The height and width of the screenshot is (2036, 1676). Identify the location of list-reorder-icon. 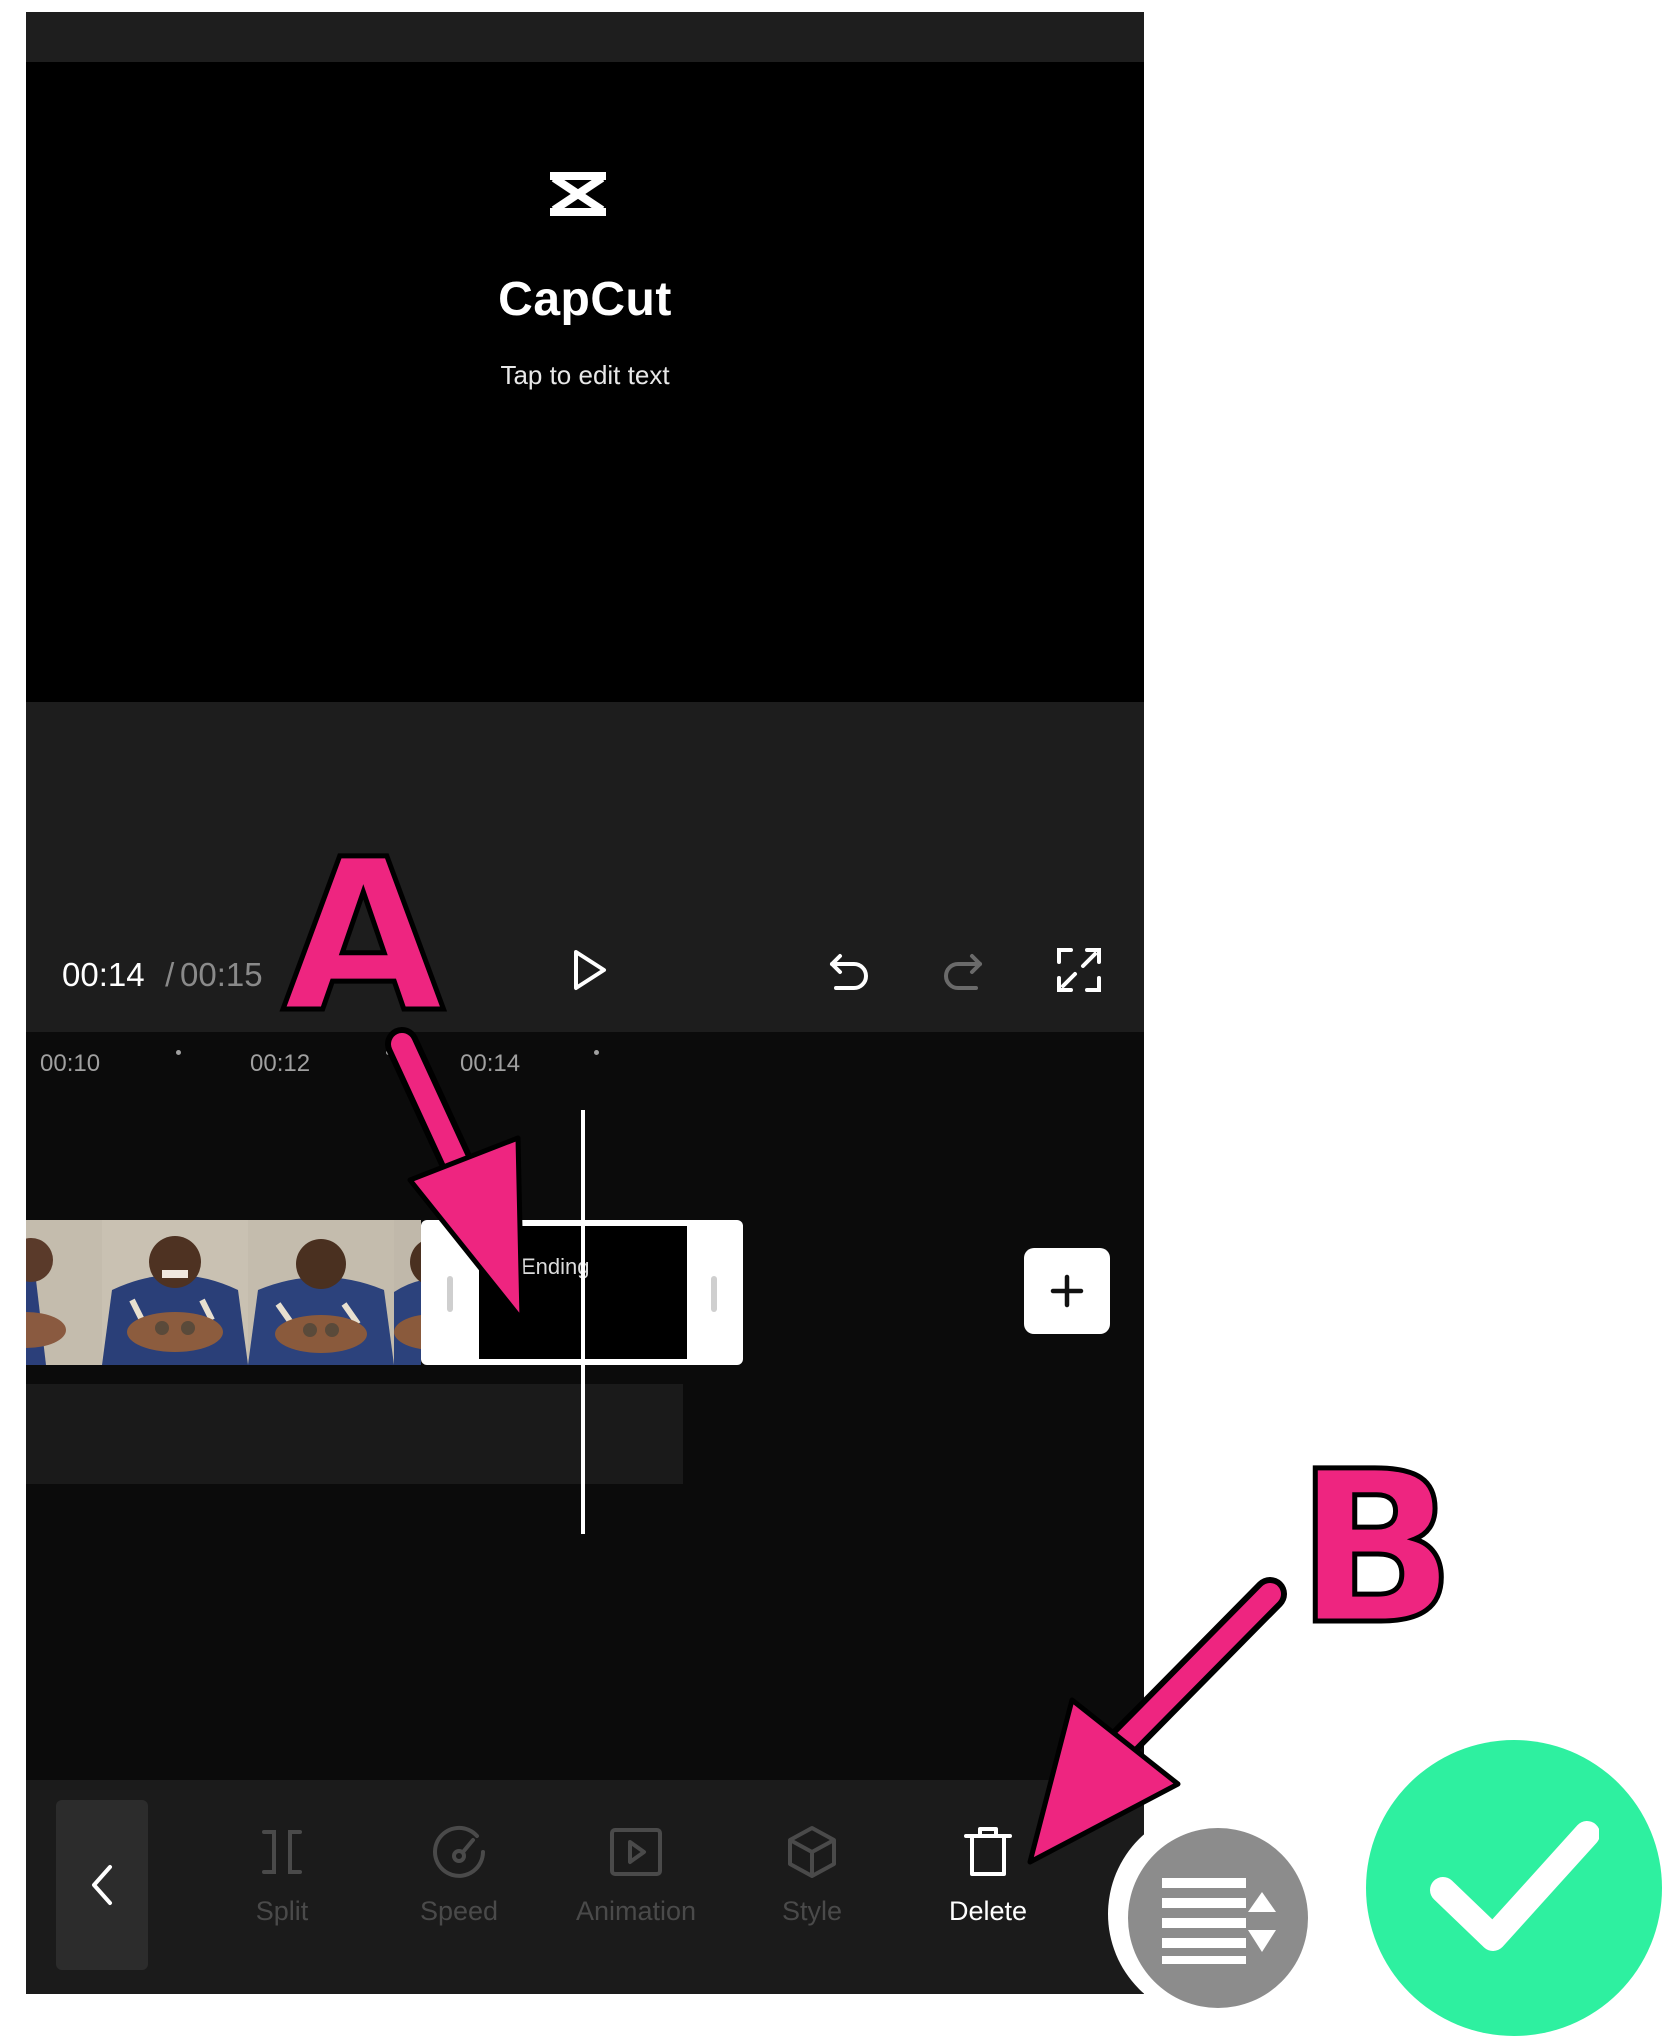
(1219, 1921).